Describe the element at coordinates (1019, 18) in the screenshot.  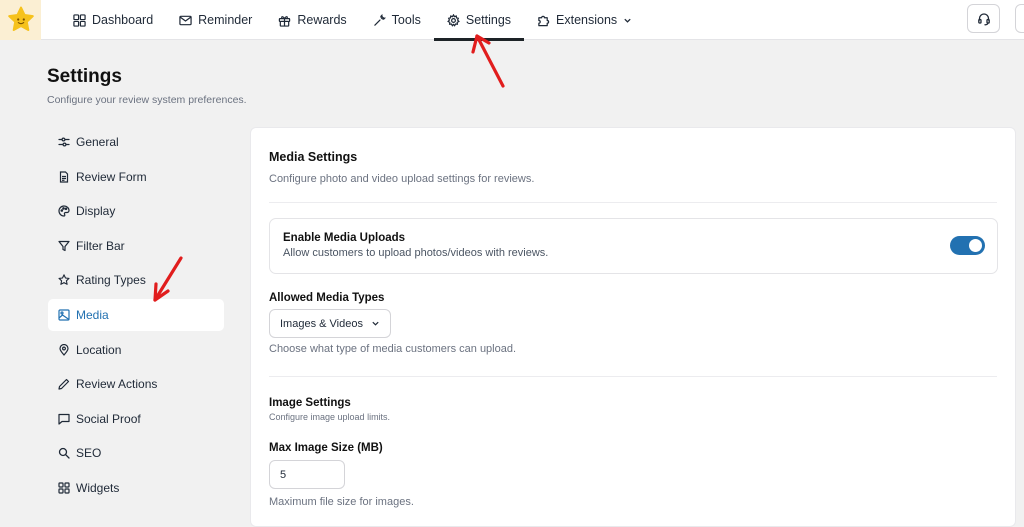
I see `more-button` at that location.